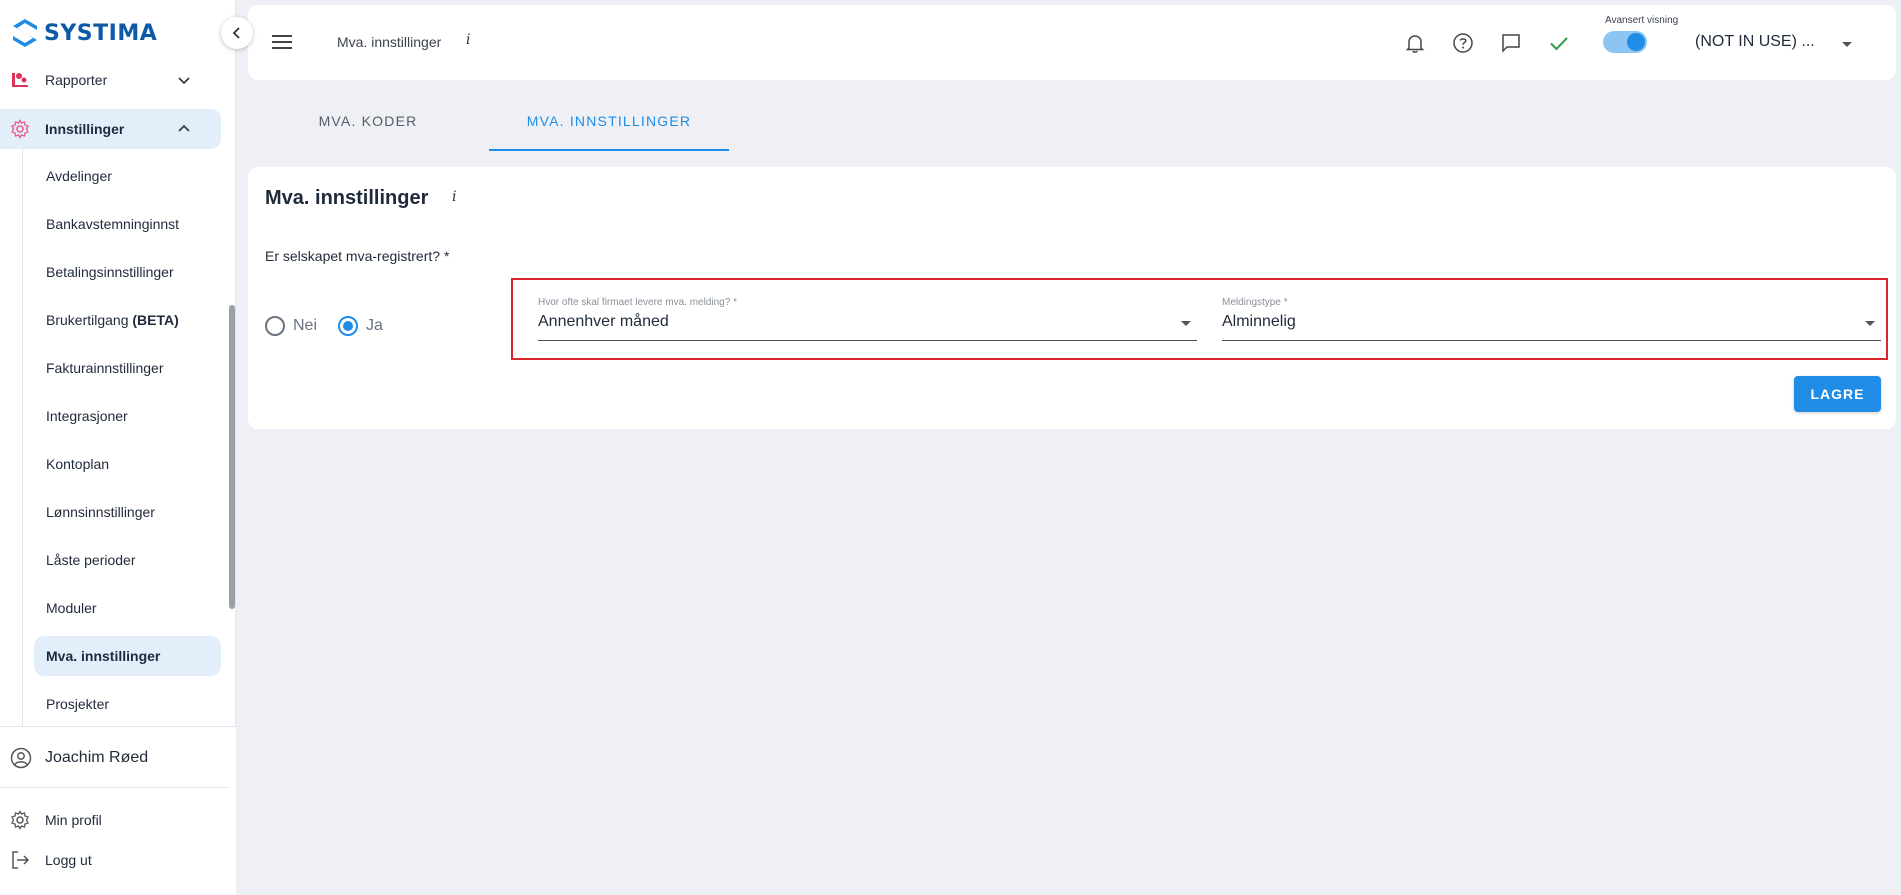 This screenshot has height=895, width=1901. I want to click on tab-label: MVA. INNSTILLINGER, so click(609, 121).